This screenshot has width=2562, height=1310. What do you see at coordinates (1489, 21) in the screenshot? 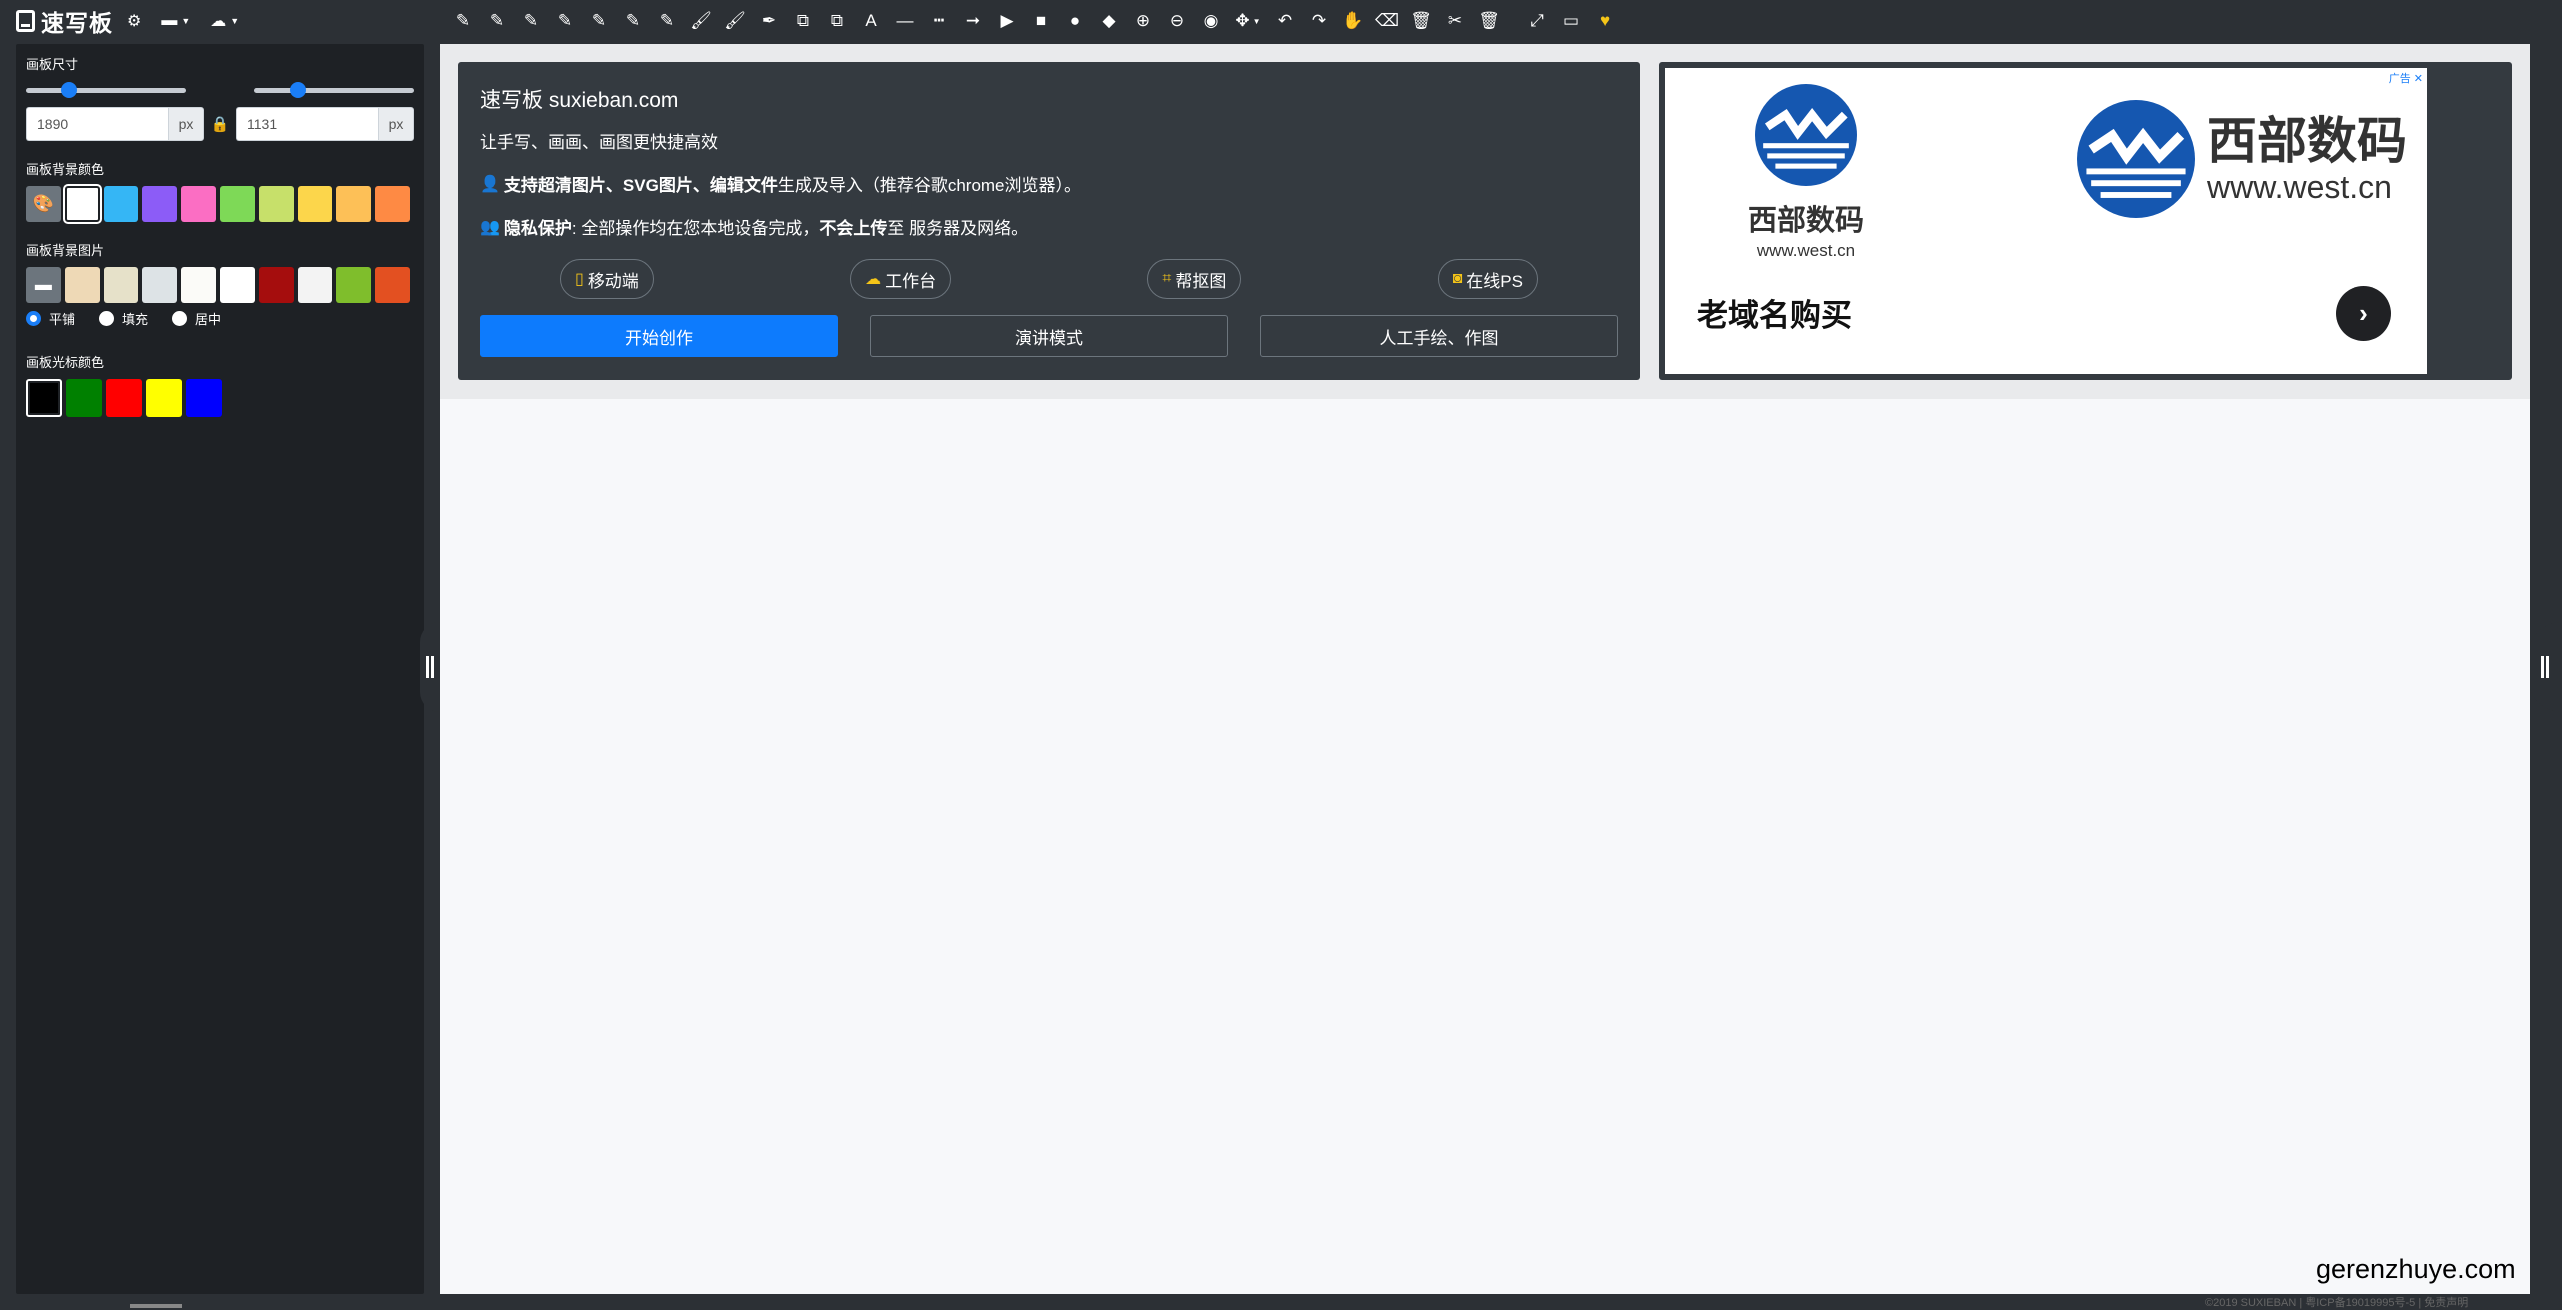
I see `trash-all-icon: 🗑` at bounding box center [1489, 21].